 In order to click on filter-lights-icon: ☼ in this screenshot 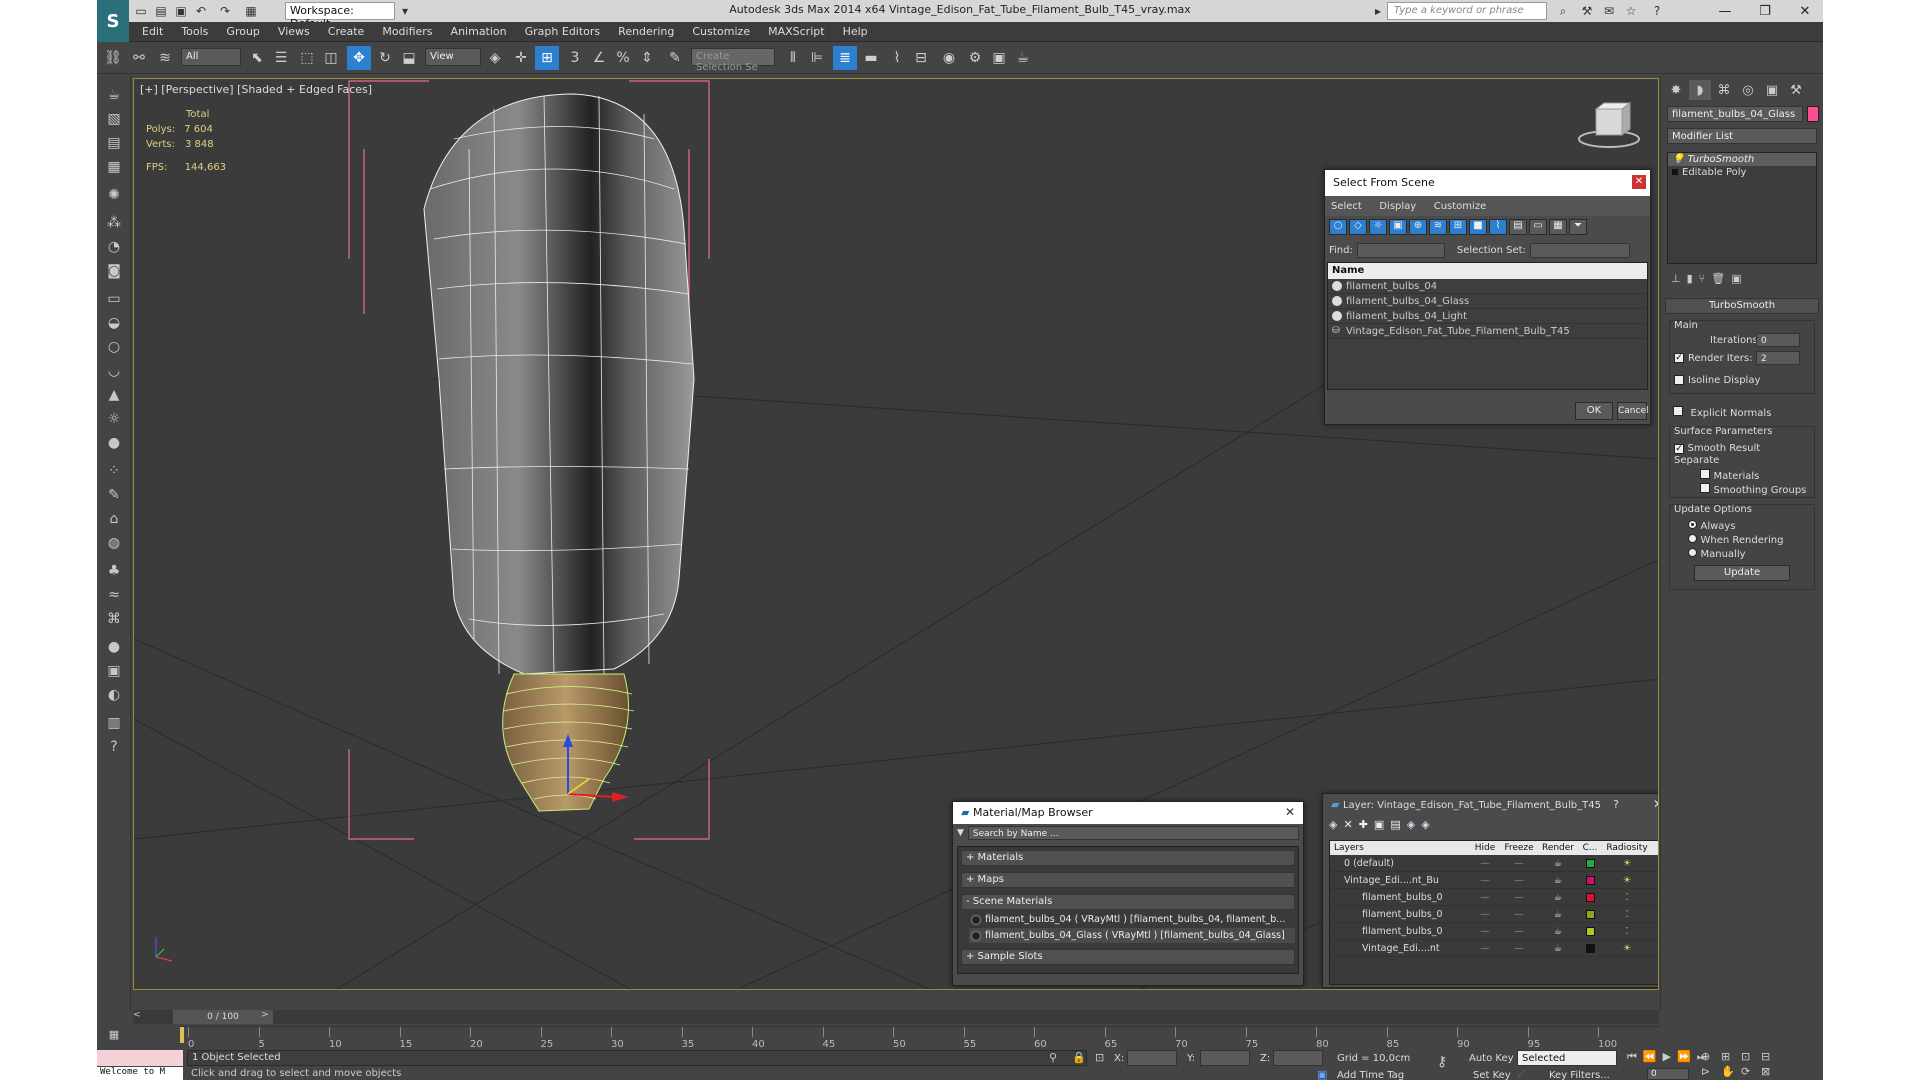, I will do `click(1378, 227)`.